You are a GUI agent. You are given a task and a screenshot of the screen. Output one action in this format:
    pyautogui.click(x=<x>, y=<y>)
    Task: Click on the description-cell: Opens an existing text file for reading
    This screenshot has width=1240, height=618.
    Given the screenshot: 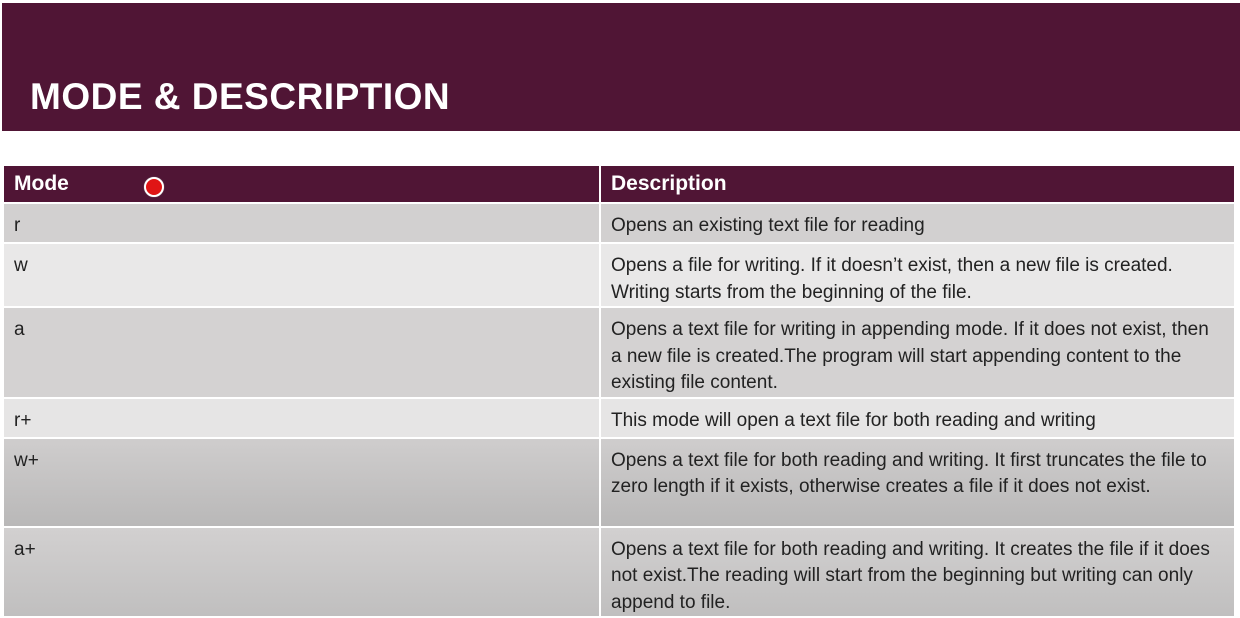 What is the action you would take?
    pyautogui.click(x=917, y=223)
    